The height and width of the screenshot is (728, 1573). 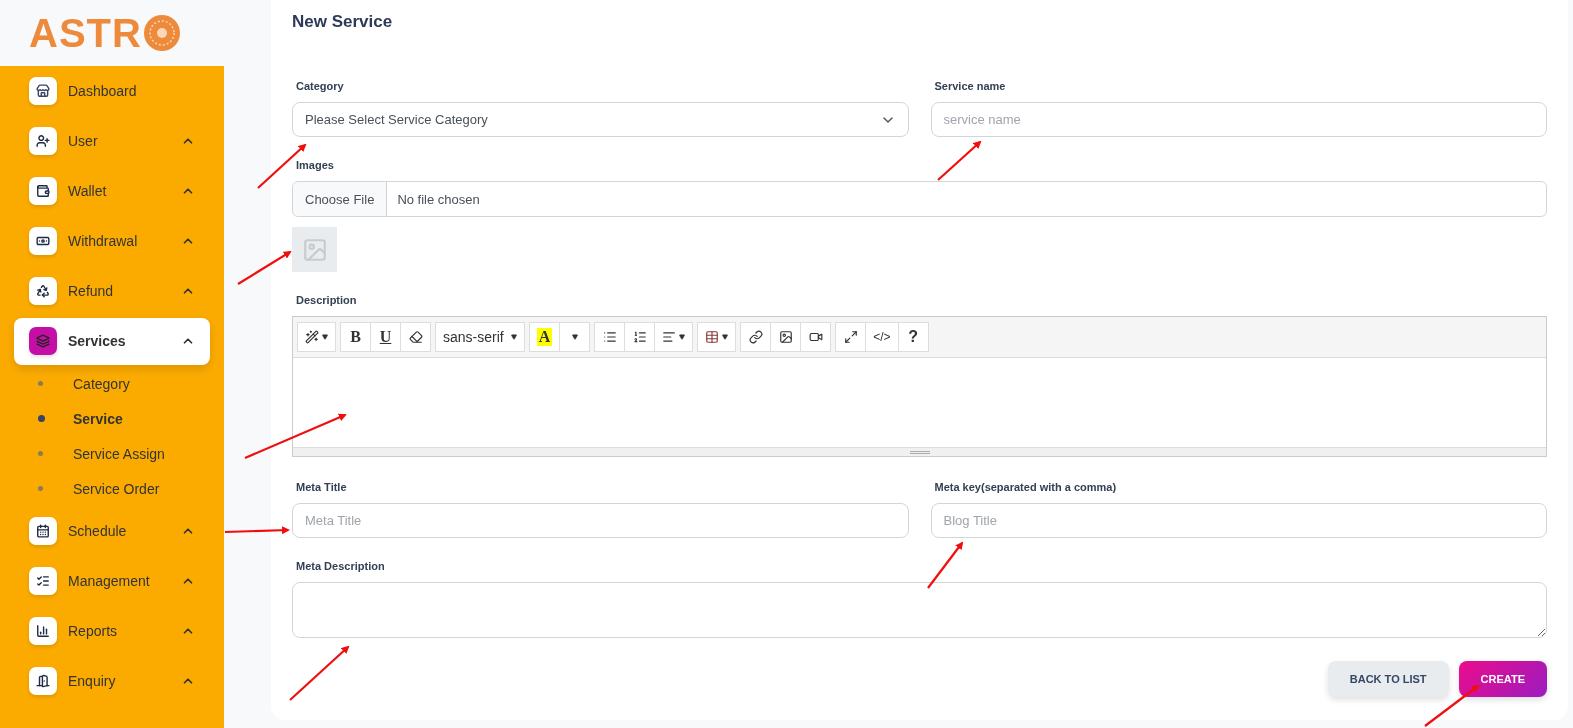 I want to click on wallet-icon, so click(x=43, y=191).